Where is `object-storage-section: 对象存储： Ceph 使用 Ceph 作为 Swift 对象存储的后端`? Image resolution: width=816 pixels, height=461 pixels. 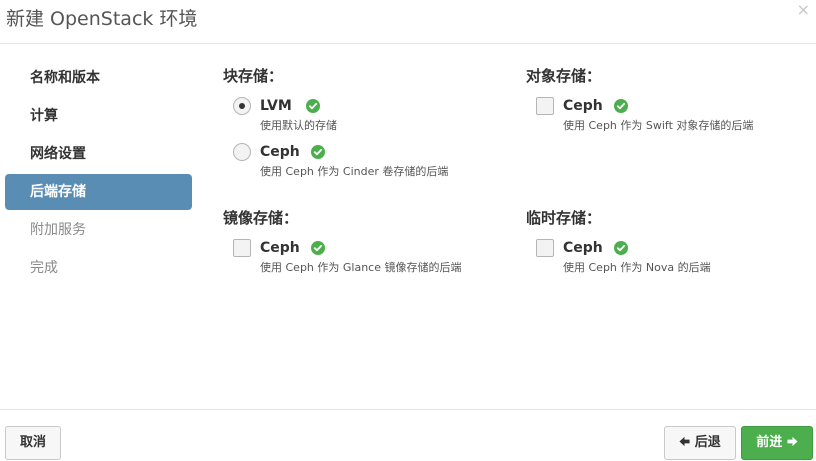 object-storage-section: 对象存储： Ceph 使用 Ceph 作为 Swift 对象存储的后端 is located at coordinates (668, 105).